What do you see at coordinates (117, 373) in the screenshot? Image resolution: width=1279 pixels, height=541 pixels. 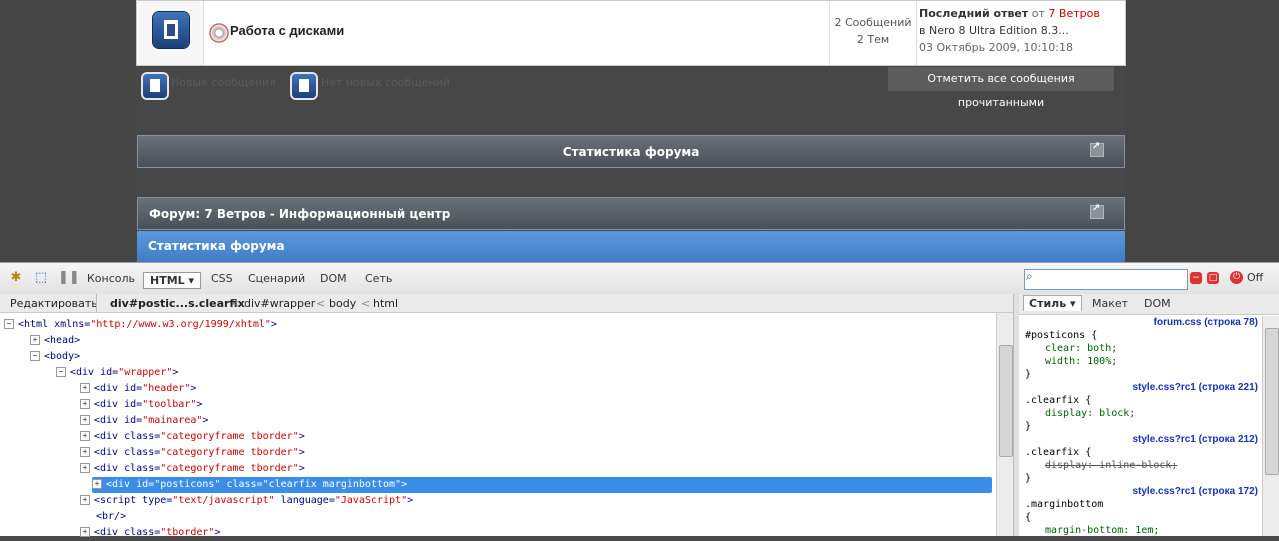 I see `tree-node: − <div id="wrapper">` at bounding box center [117, 373].